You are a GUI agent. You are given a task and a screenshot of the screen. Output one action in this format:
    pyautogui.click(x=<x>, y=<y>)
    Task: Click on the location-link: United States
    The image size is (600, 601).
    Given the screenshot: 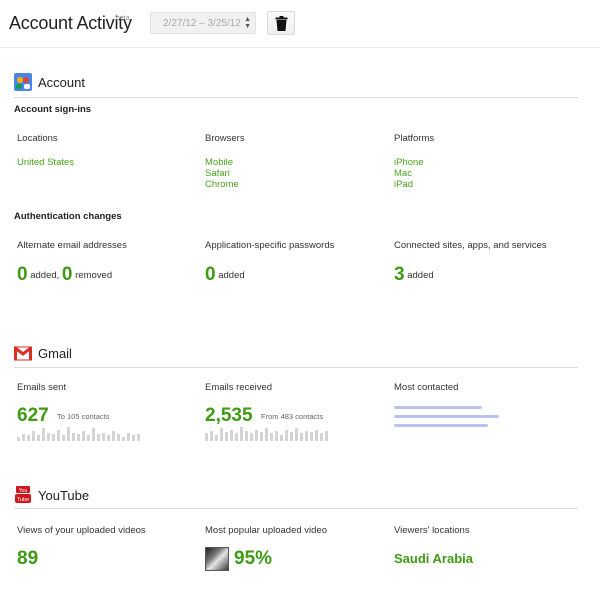 What is the action you would take?
    pyautogui.click(x=45, y=162)
    